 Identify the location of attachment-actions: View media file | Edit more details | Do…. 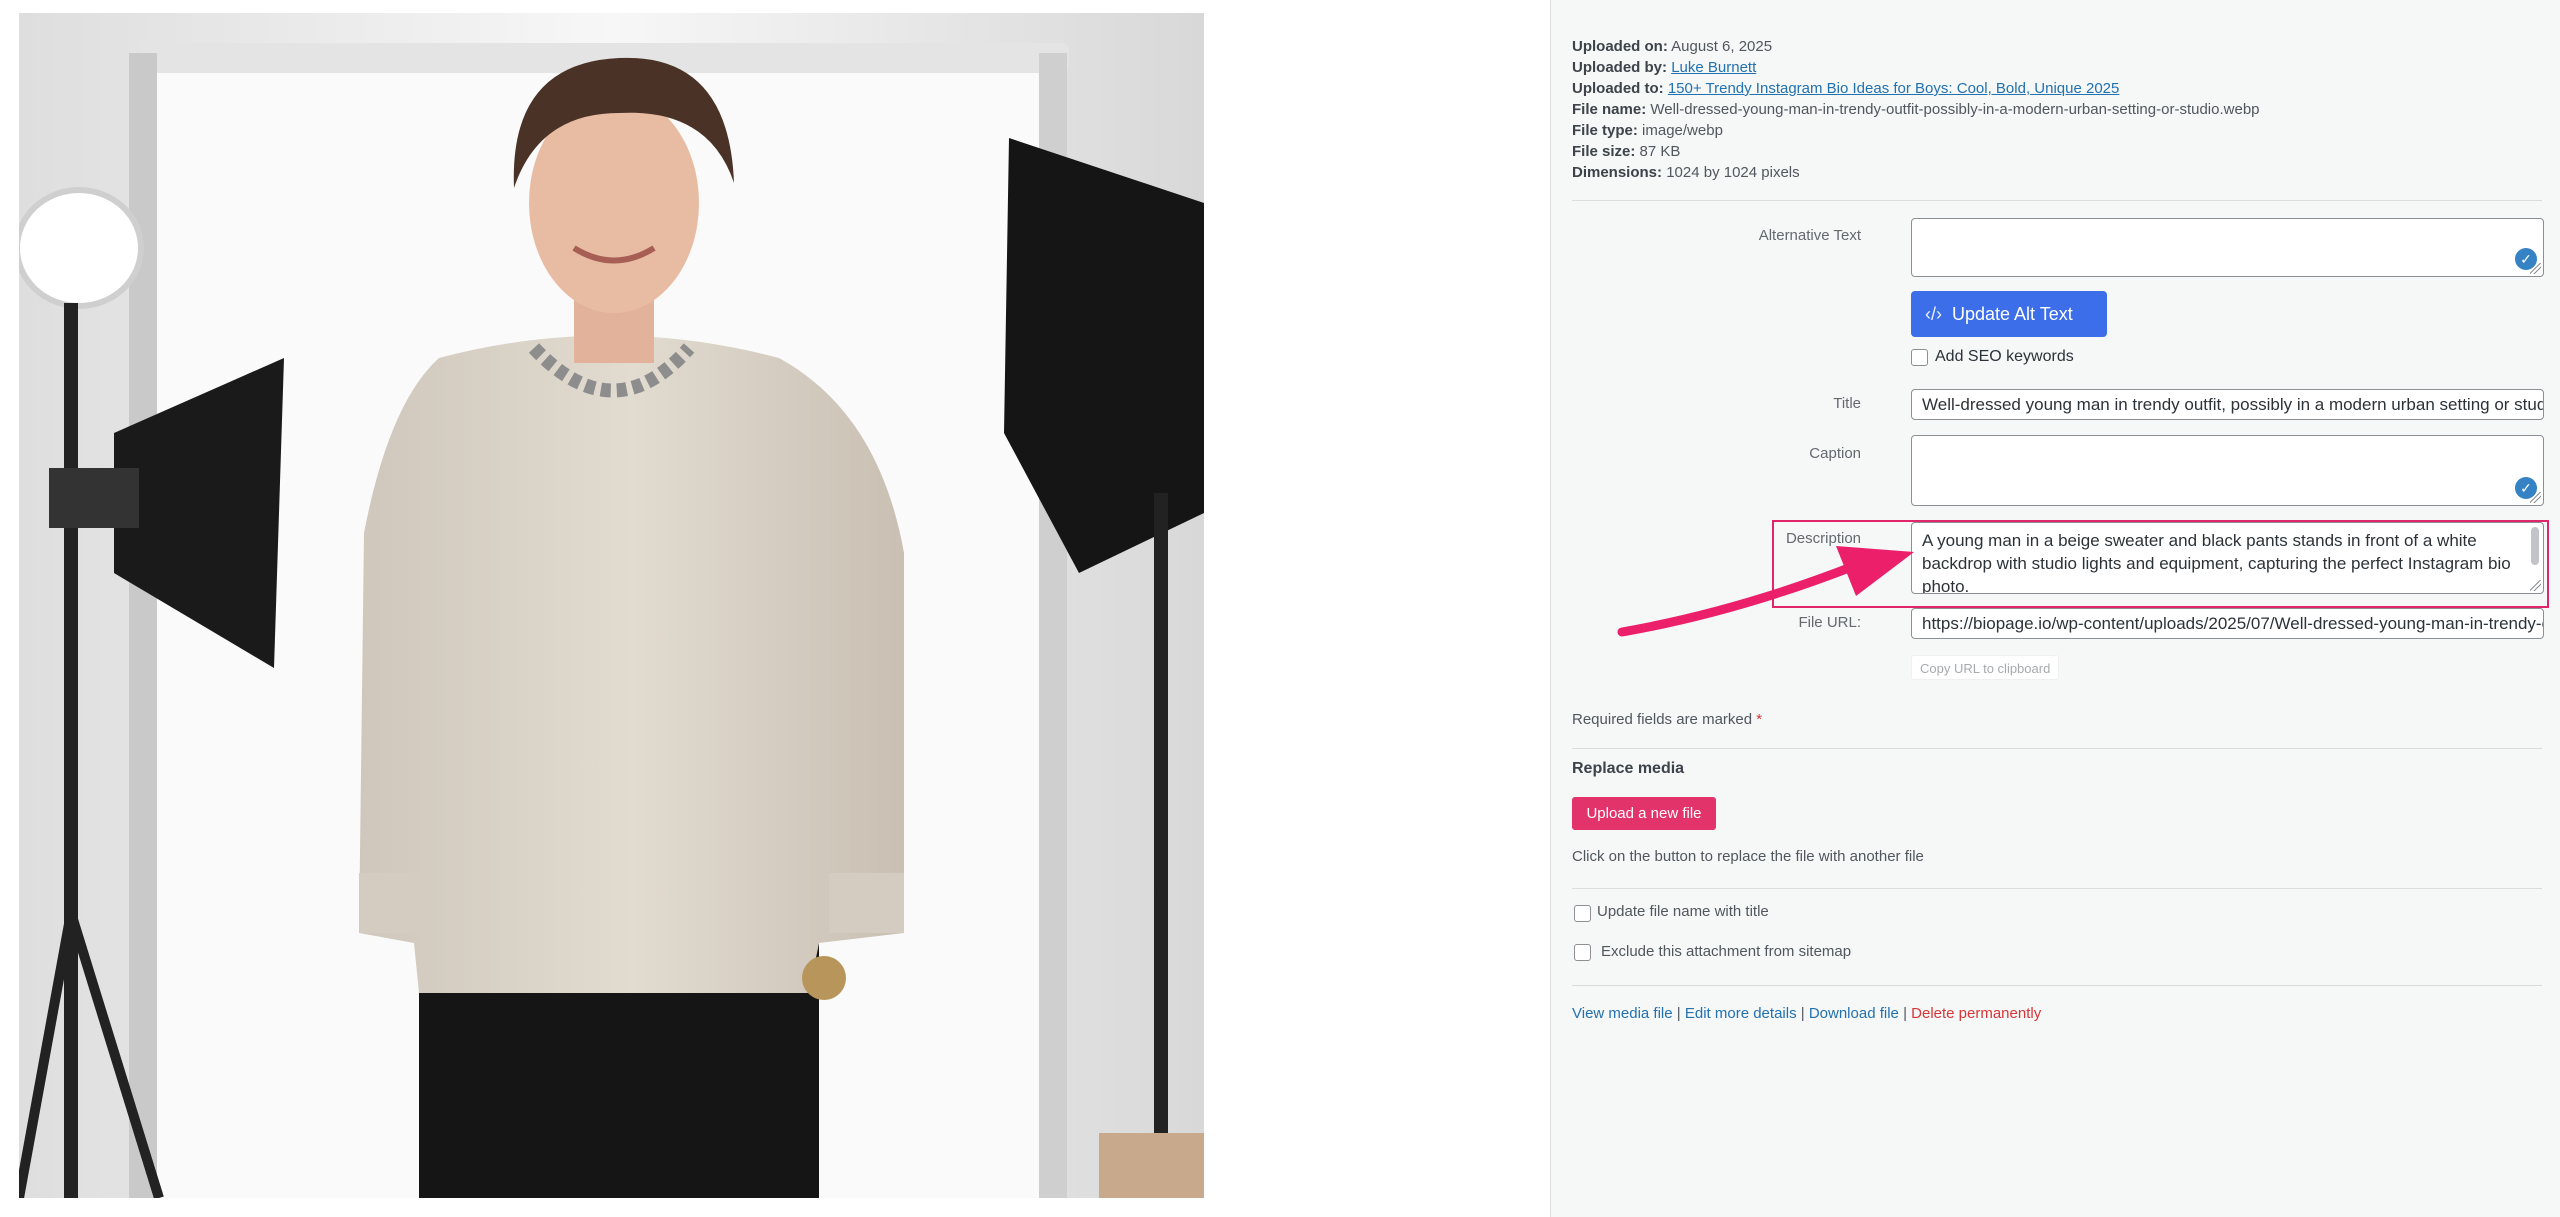
(1807, 1013).